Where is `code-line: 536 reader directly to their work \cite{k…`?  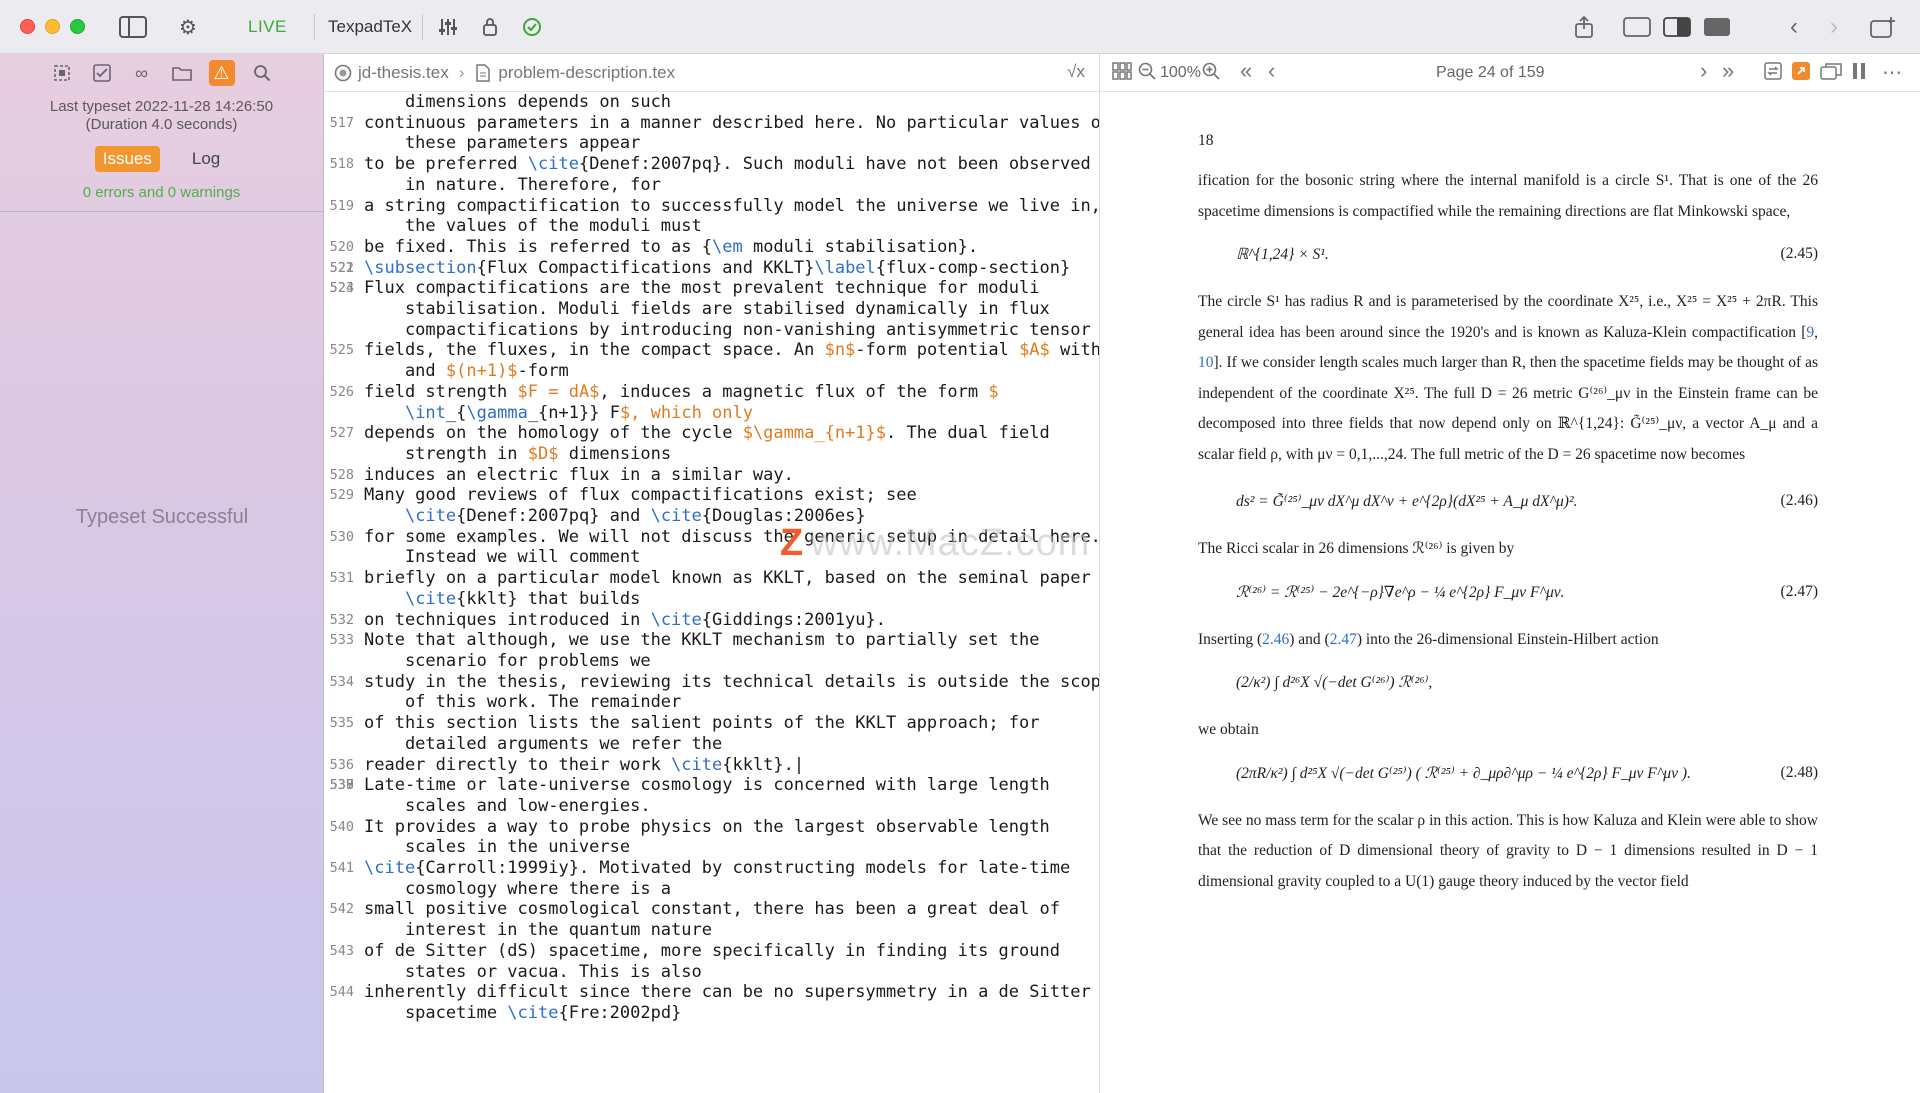 code-line: 536 reader directly to their work \cite{k… is located at coordinates (711, 765).